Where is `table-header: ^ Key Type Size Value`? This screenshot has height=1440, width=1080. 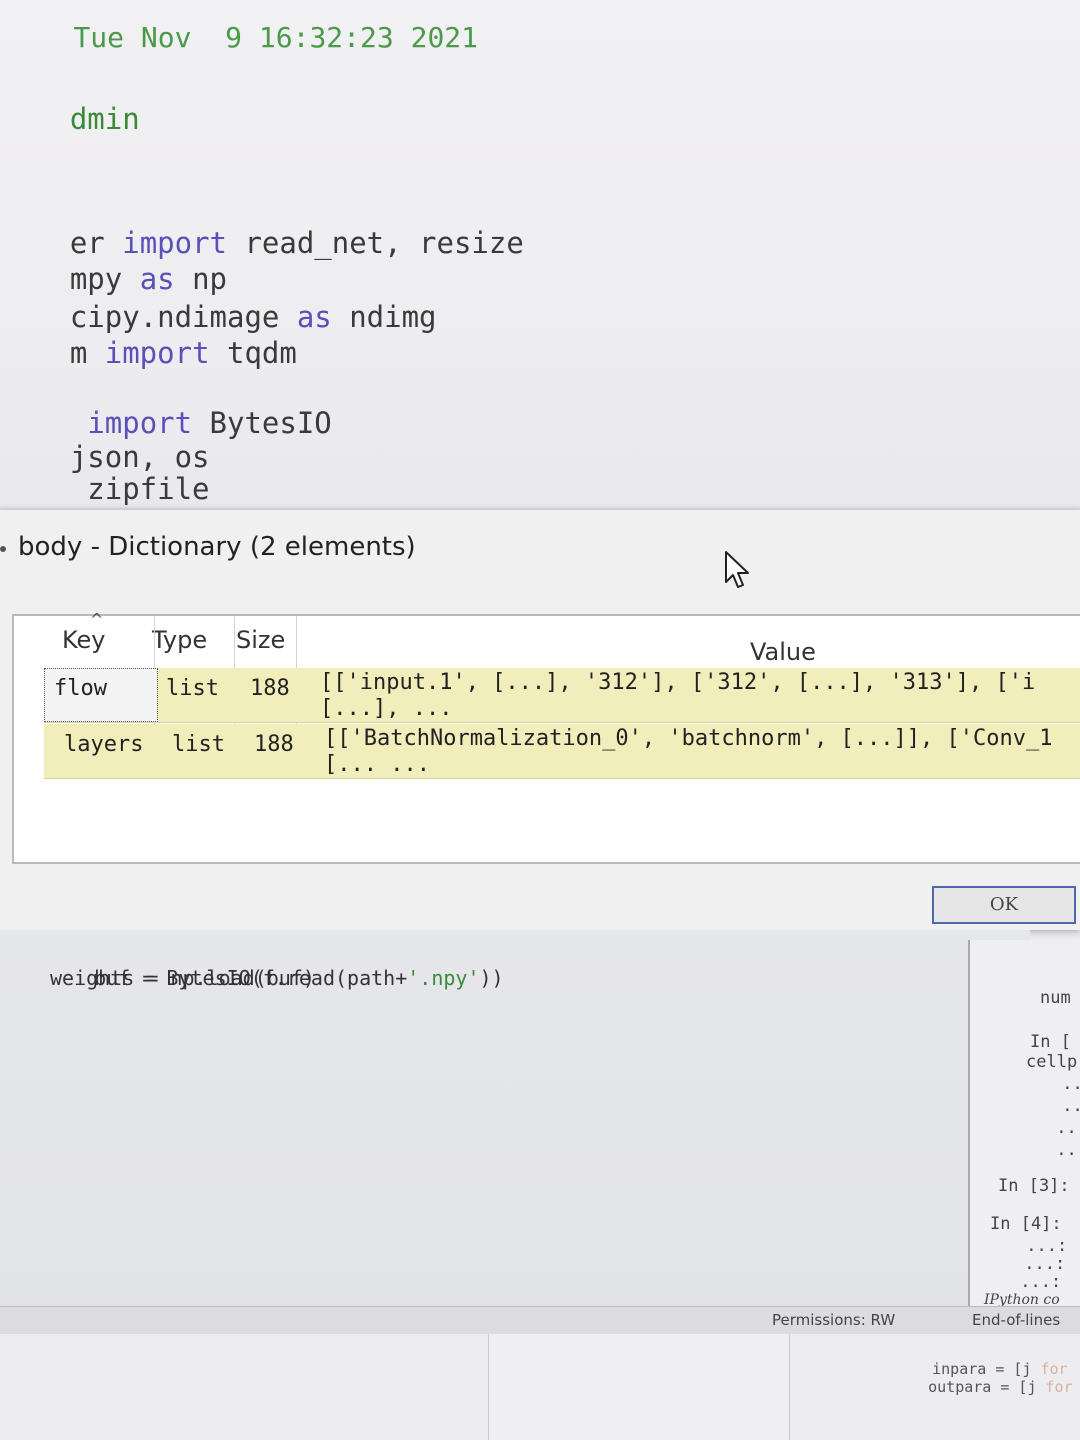
table-header: ^ Key Type Size Value is located at coordinates (554, 641).